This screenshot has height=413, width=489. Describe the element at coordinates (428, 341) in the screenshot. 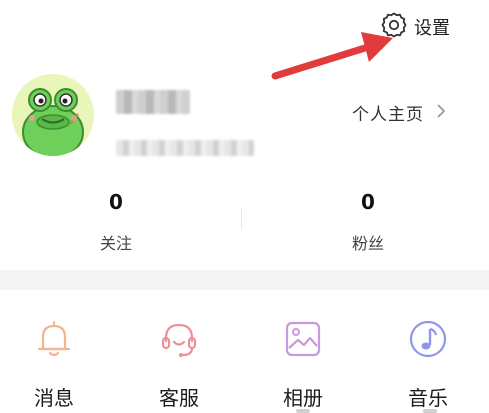

I see `music-note-icon` at that location.